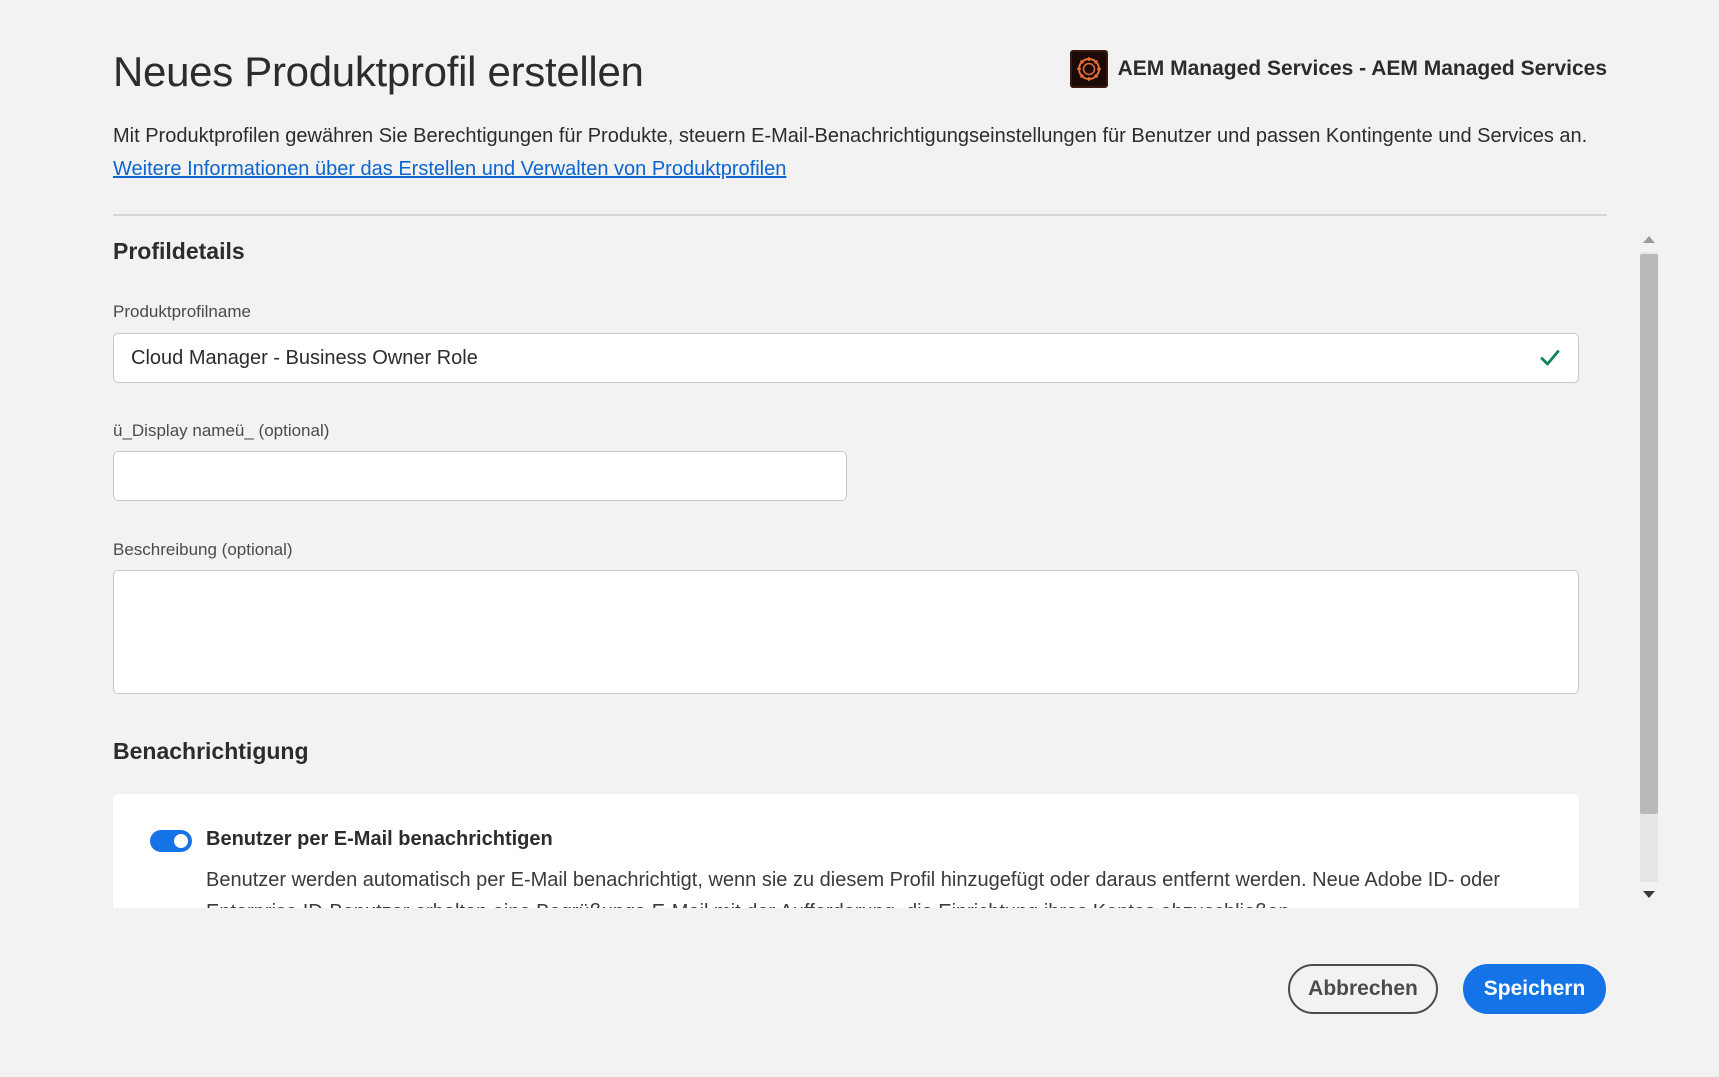  What do you see at coordinates (1649, 239) in the screenshot?
I see `scroll-up-arrow-icon` at bounding box center [1649, 239].